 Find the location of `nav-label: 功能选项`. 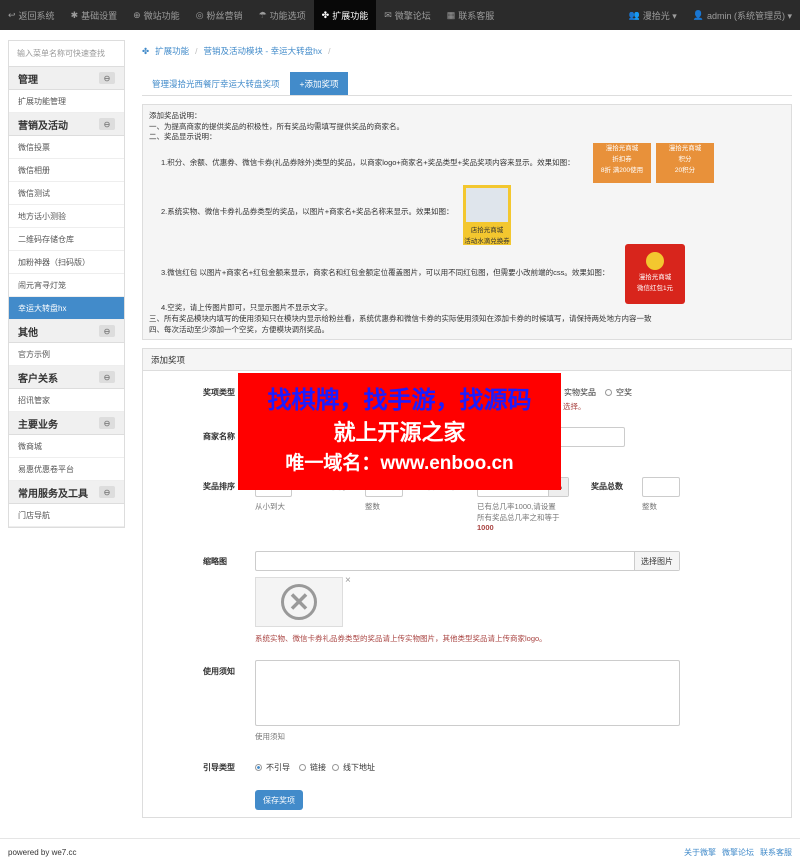

nav-label: 功能选项 is located at coordinates (287, 15).